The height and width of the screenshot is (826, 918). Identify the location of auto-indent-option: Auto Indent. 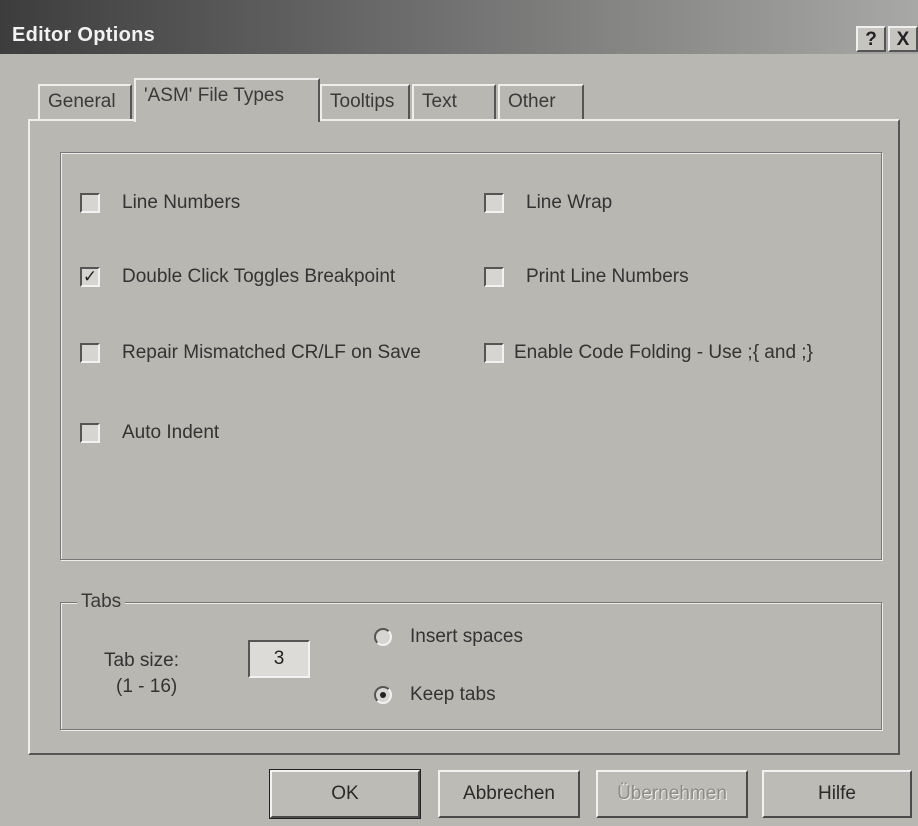
(149, 433).